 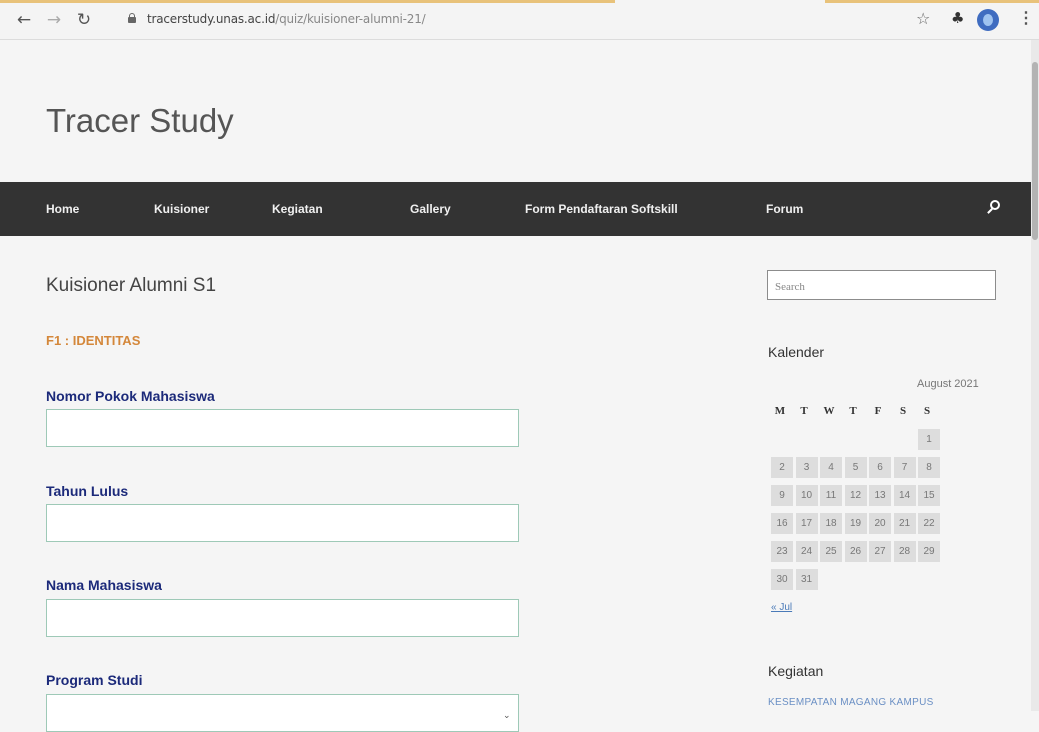 What do you see at coordinates (430, 209) in the screenshot?
I see `nav-item-gallery: Gallery` at bounding box center [430, 209].